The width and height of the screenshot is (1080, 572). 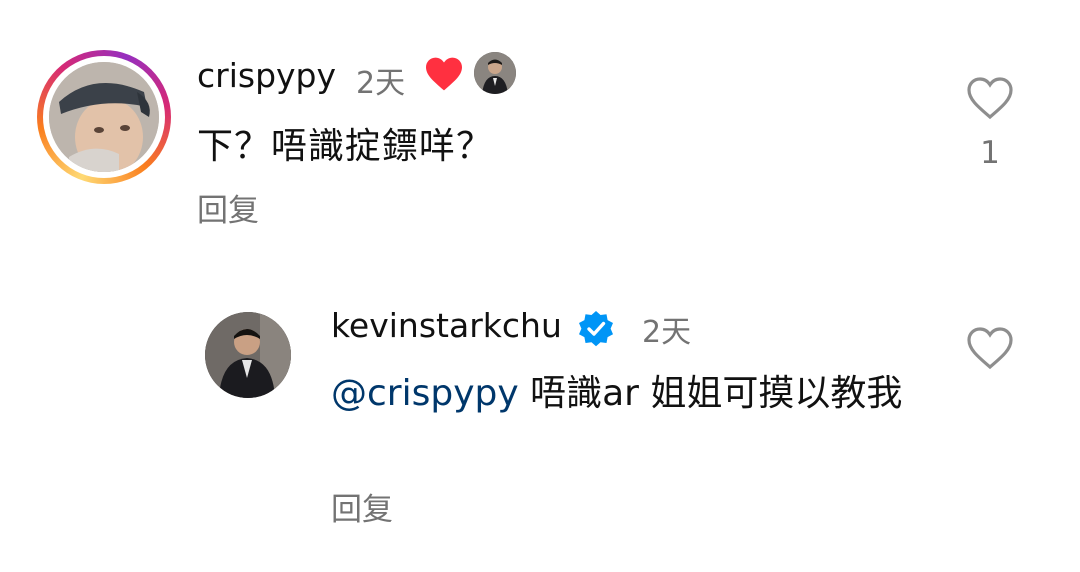 What do you see at coordinates (345, 146) in the screenshot?
I see `comment-text: 下？唔識掟鏢咩？` at bounding box center [345, 146].